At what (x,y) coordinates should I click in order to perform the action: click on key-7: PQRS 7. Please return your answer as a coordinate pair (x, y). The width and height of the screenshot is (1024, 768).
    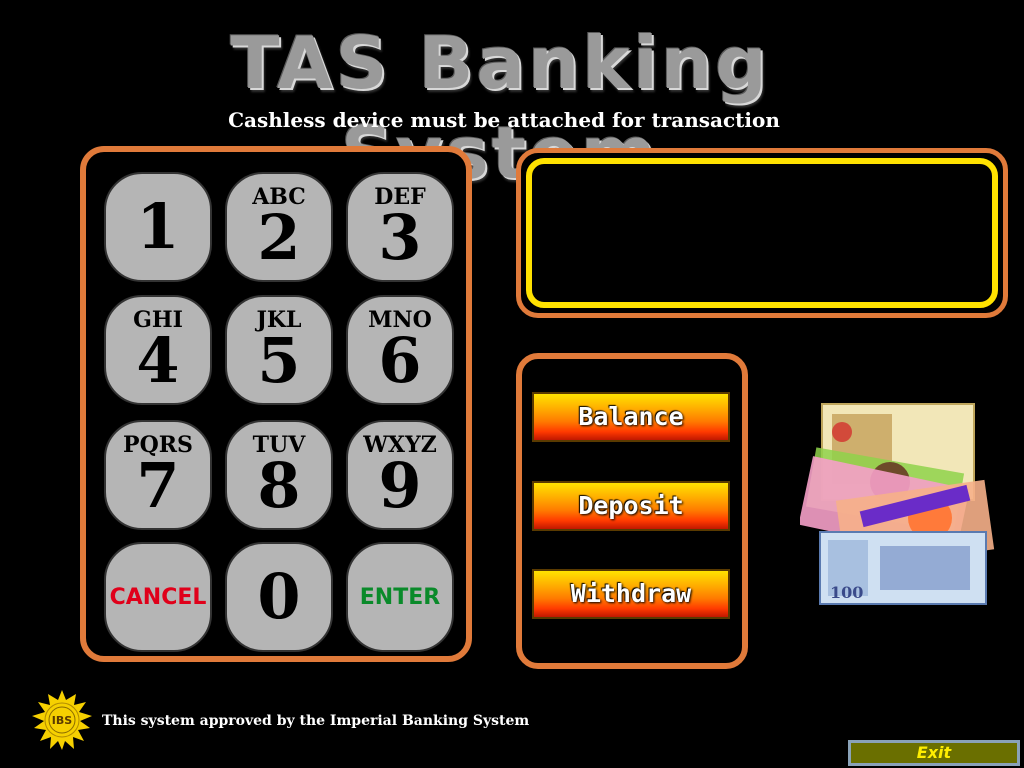
    Looking at the image, I should click on (158, 475).